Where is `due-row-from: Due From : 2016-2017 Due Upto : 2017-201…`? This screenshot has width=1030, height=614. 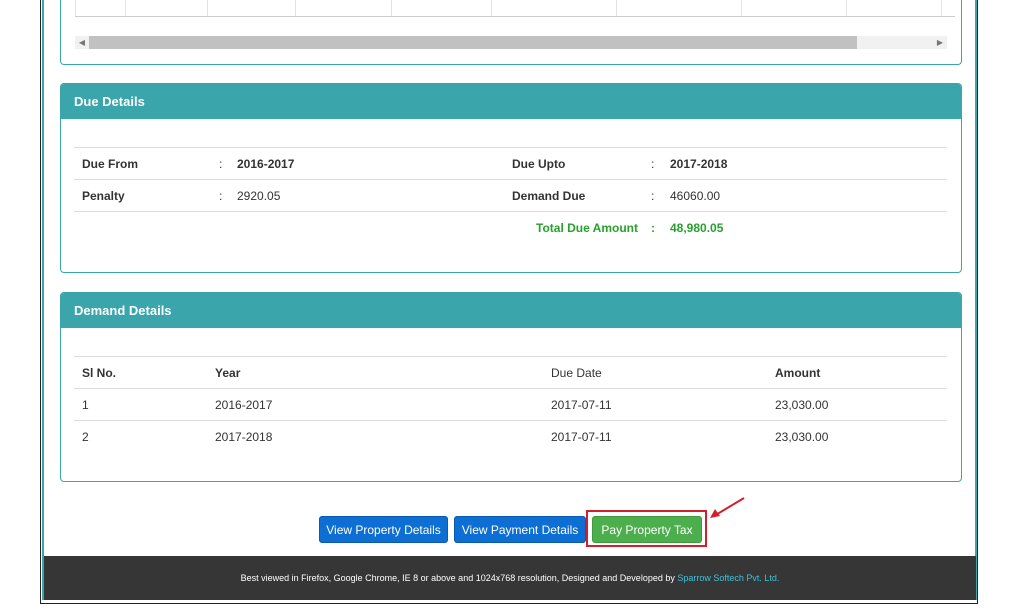
due-row-from: Due From : 2016-2017 Due Upto : 2017-201… is located at coordinates (510, 163).